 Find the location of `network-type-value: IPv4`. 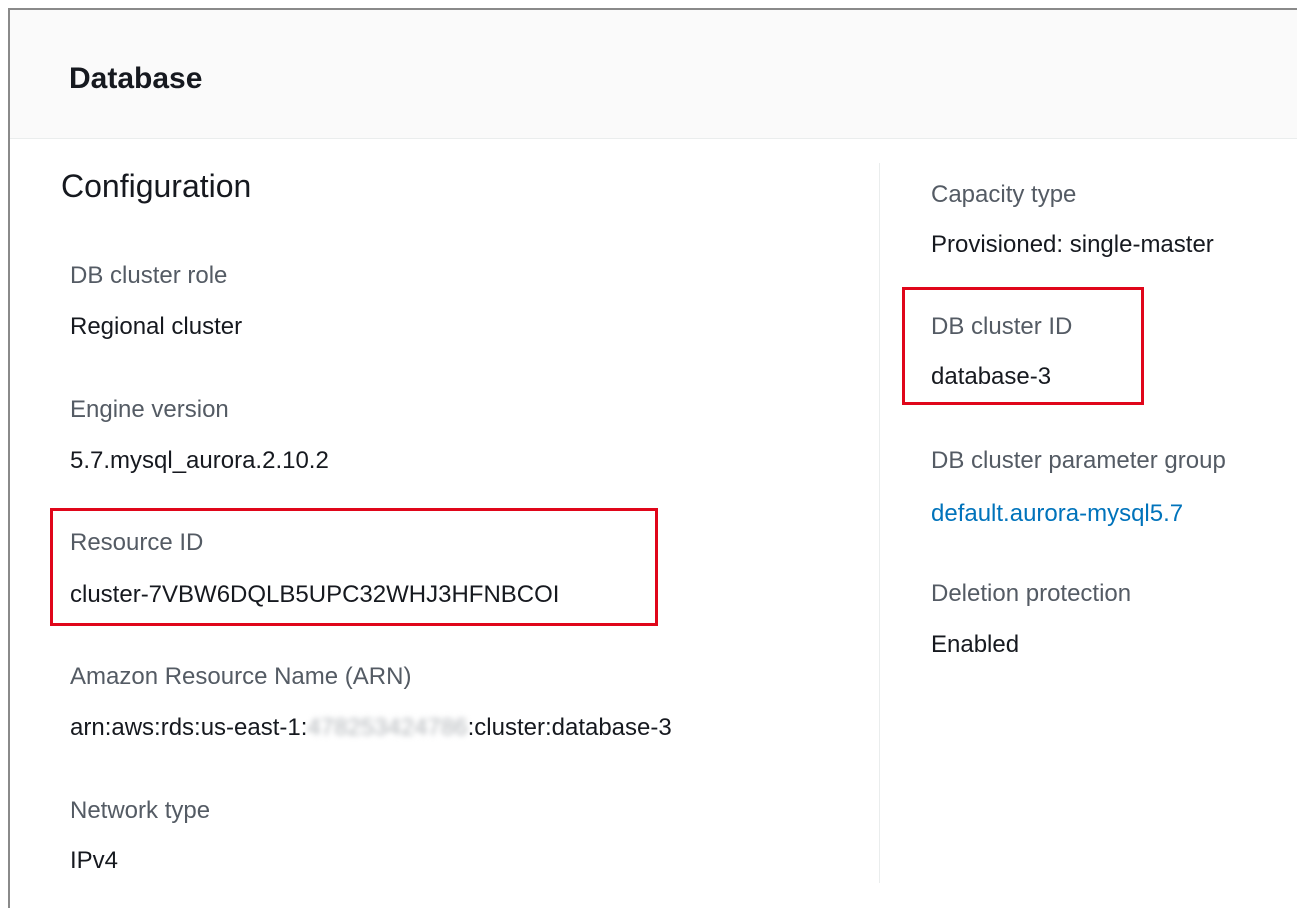

network-type-value: IPv4 is located at coordinates (94, 860).